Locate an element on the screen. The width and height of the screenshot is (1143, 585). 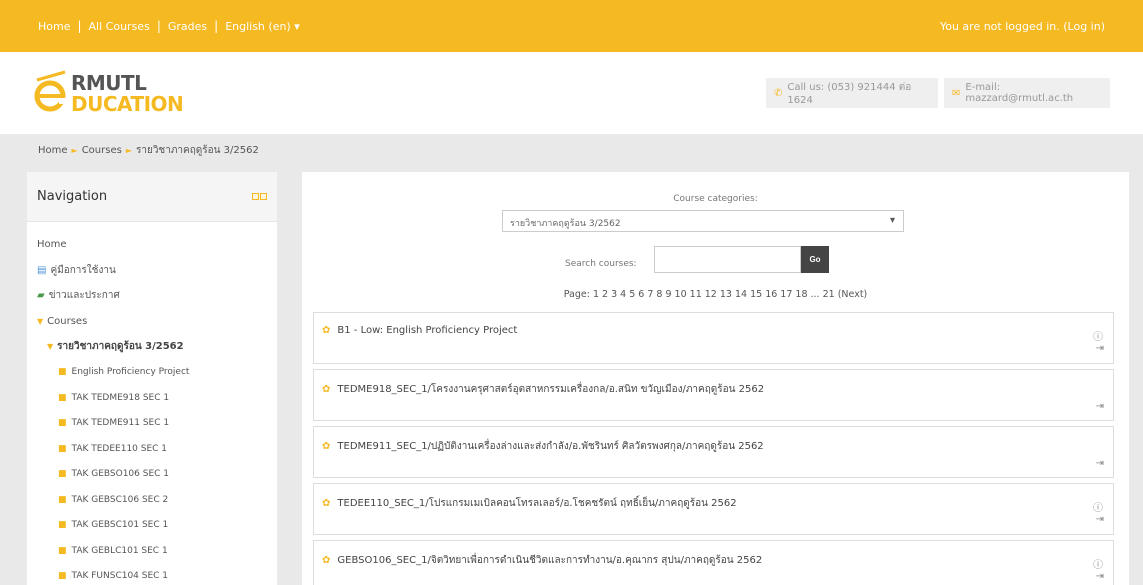
nav-tree-course-item: ■ TAK TEDEE110 SEC 1 is located at coordinates (152, 449).